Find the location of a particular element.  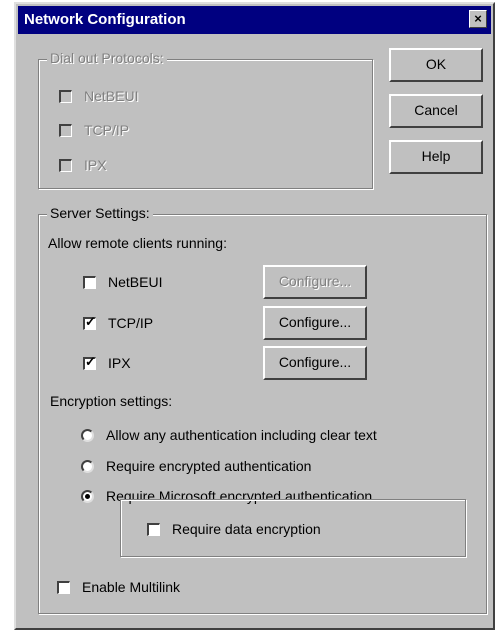

multilink-checkbox is located at coordinates (63, 587).